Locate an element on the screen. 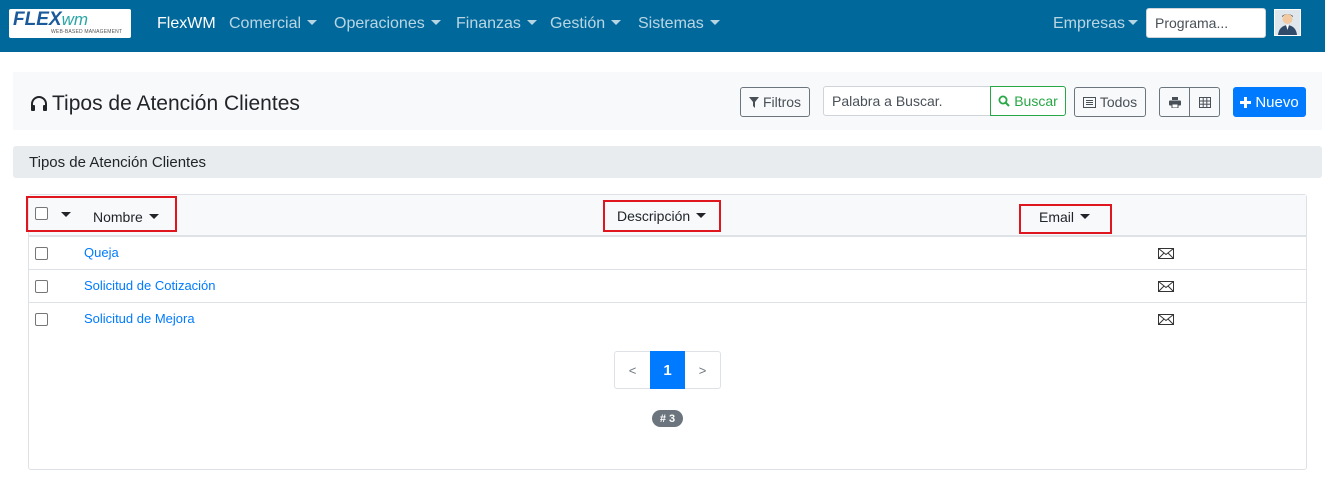 The height and width of the screenshot is (477, 1325). row-name-link: Queja is located at coordinates (101, 252).